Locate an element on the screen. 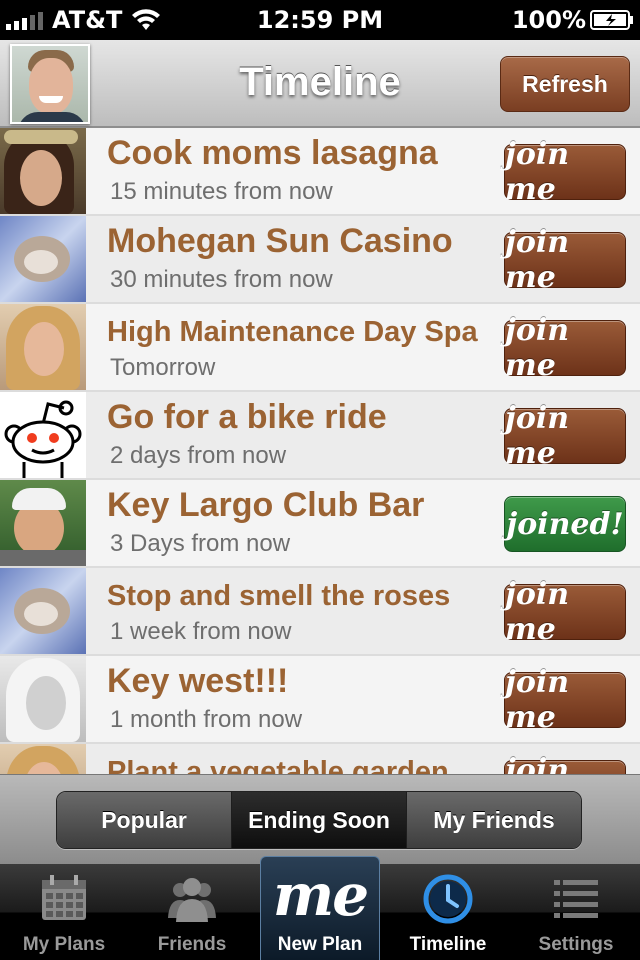 This screenshot has width=640, height=960. tab-new-plan: me New Plan is located at coordinates (320, 908).